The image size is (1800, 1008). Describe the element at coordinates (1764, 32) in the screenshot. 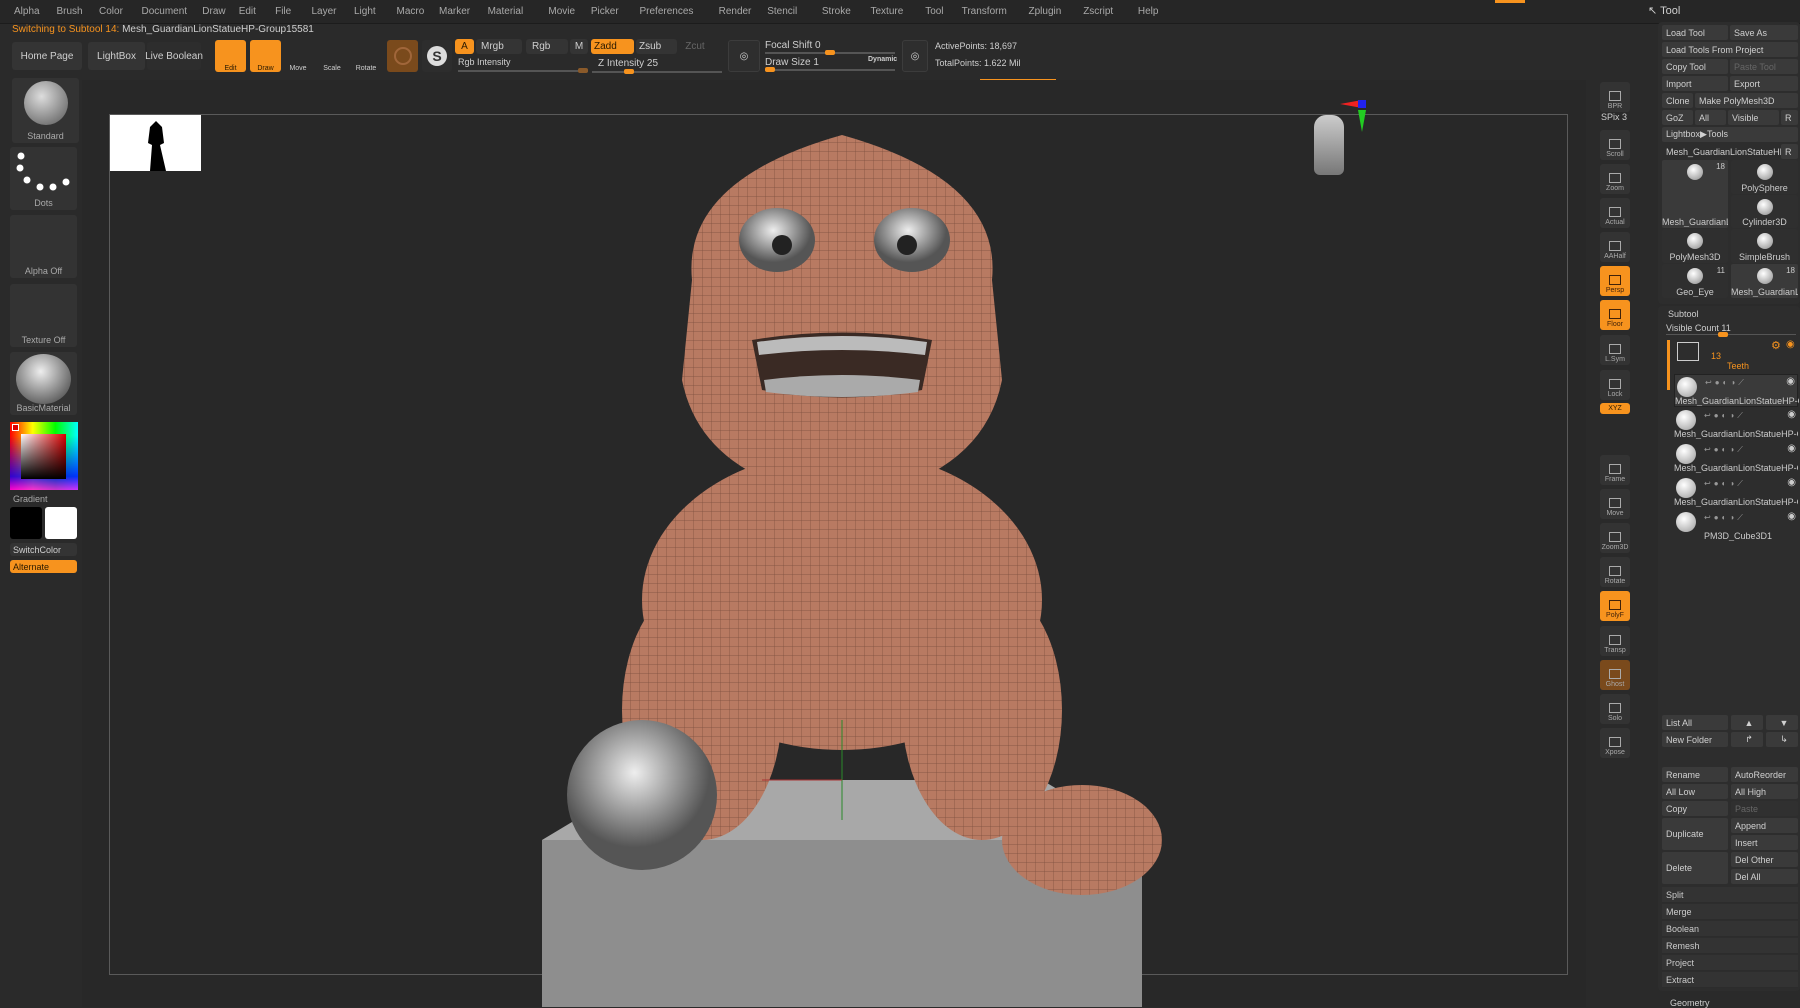

I see `save-as-button: Save As` at that location.